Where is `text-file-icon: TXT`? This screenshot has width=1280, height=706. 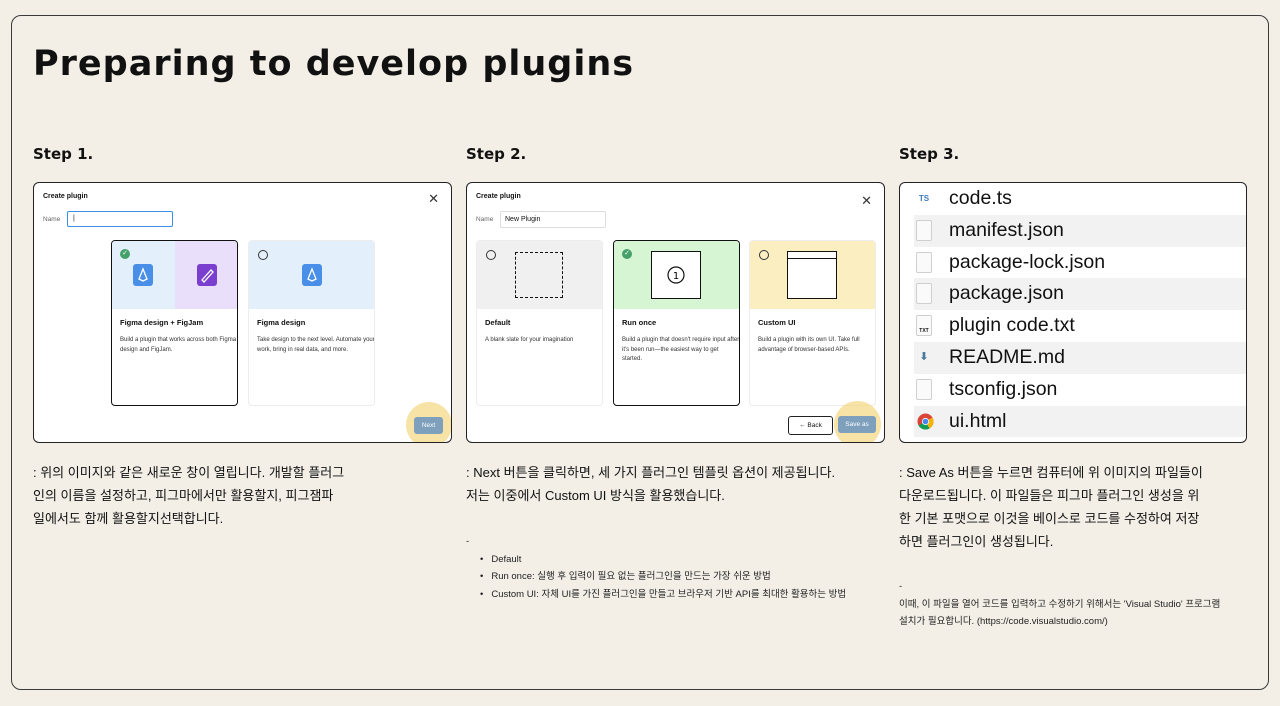 text-file-icon: TXT is located at coordinates (924, 326).